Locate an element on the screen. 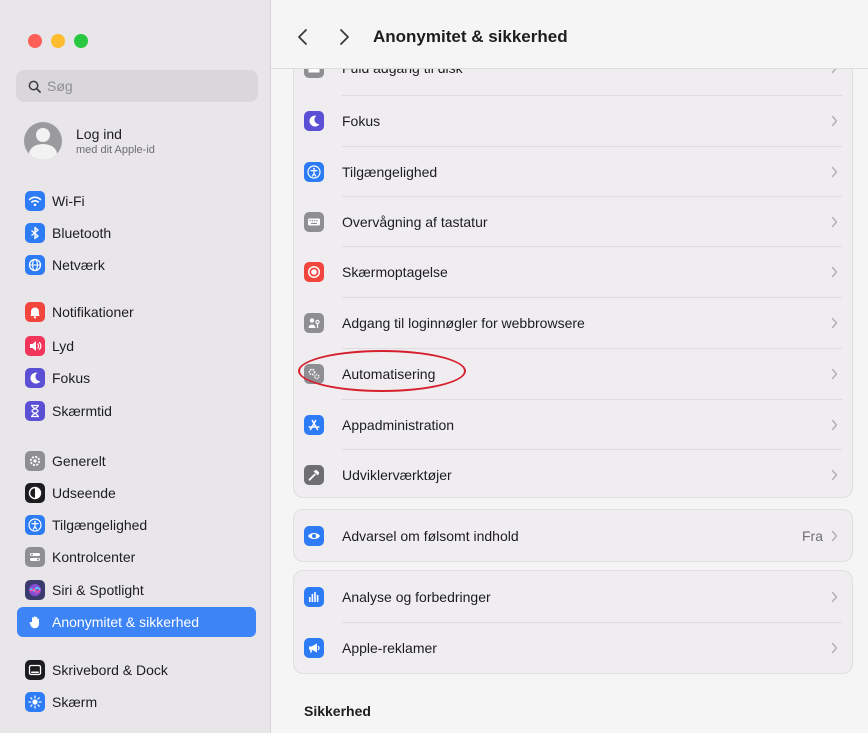 This screenshot has height=733, width=868. megaphone-icon is located at coordinates (314, 647).